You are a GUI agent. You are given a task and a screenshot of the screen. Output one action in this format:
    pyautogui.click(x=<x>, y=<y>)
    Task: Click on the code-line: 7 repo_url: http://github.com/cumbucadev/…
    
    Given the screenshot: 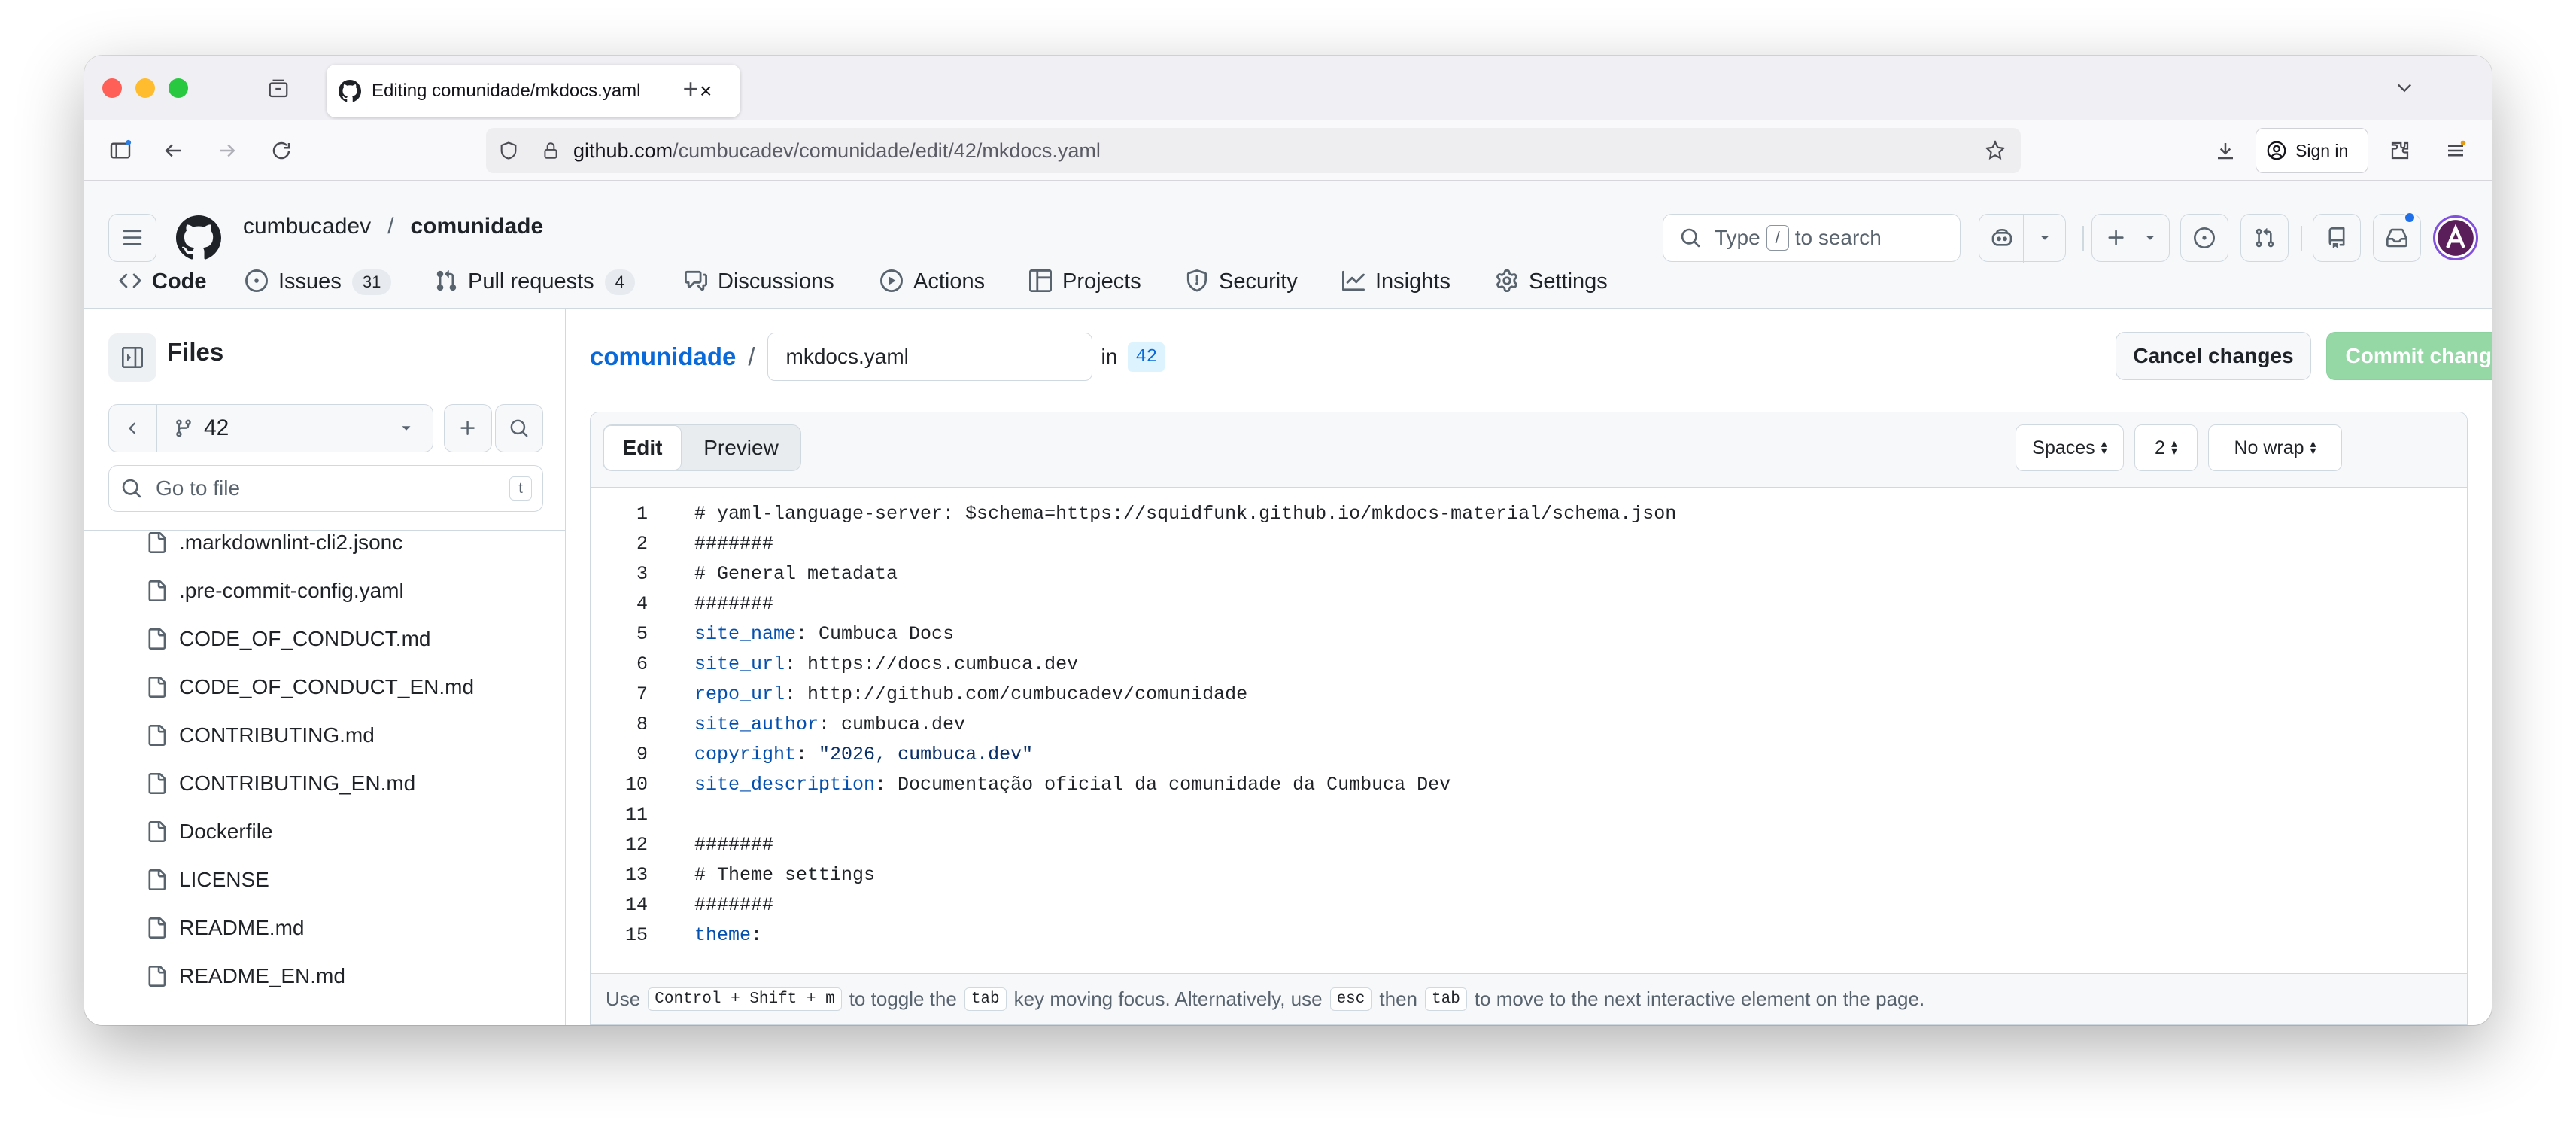 What is the action you would take?
    pyautogui.click(x=1529, y=694)
    